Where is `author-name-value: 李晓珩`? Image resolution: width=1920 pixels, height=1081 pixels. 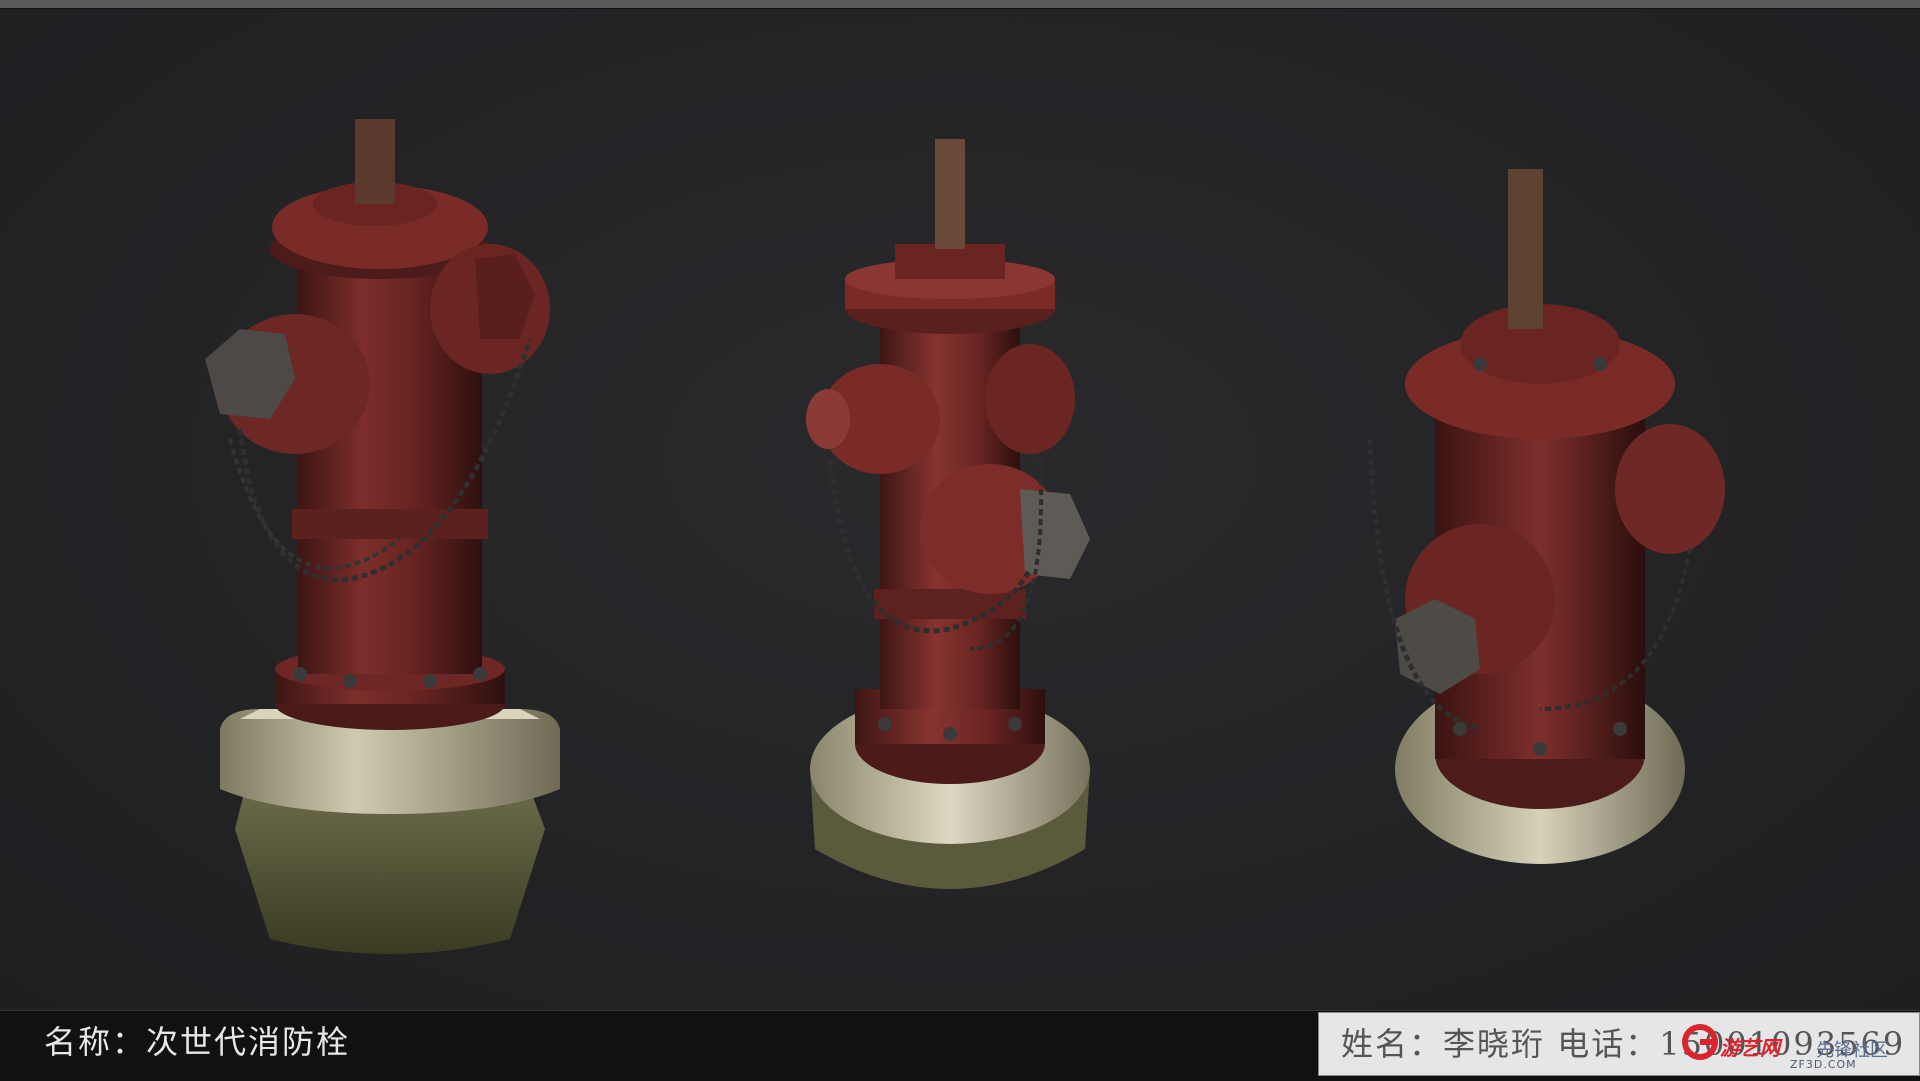 author-name-value: 李晓珩 is located at coordinates (1494, 1044).